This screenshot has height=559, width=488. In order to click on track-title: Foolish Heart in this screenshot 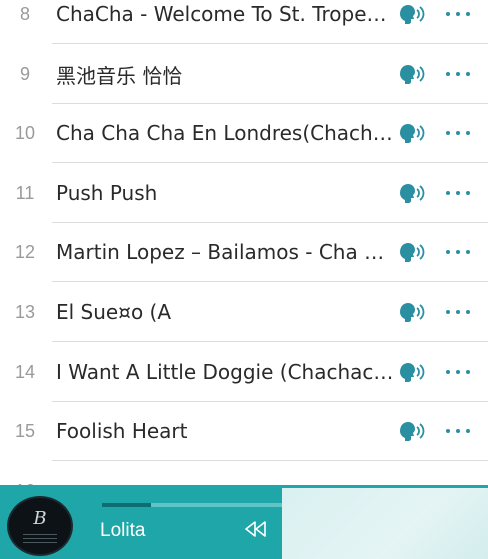, I will do `click(122, 431)`.